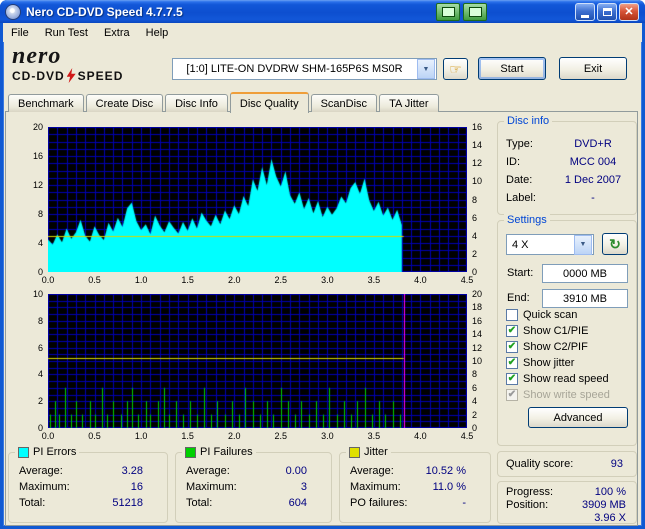  What do you see at coordinates (420, 280) in the screenshot?
I see `axis-tick-label: 4.0` at bounding box center [420, 280].